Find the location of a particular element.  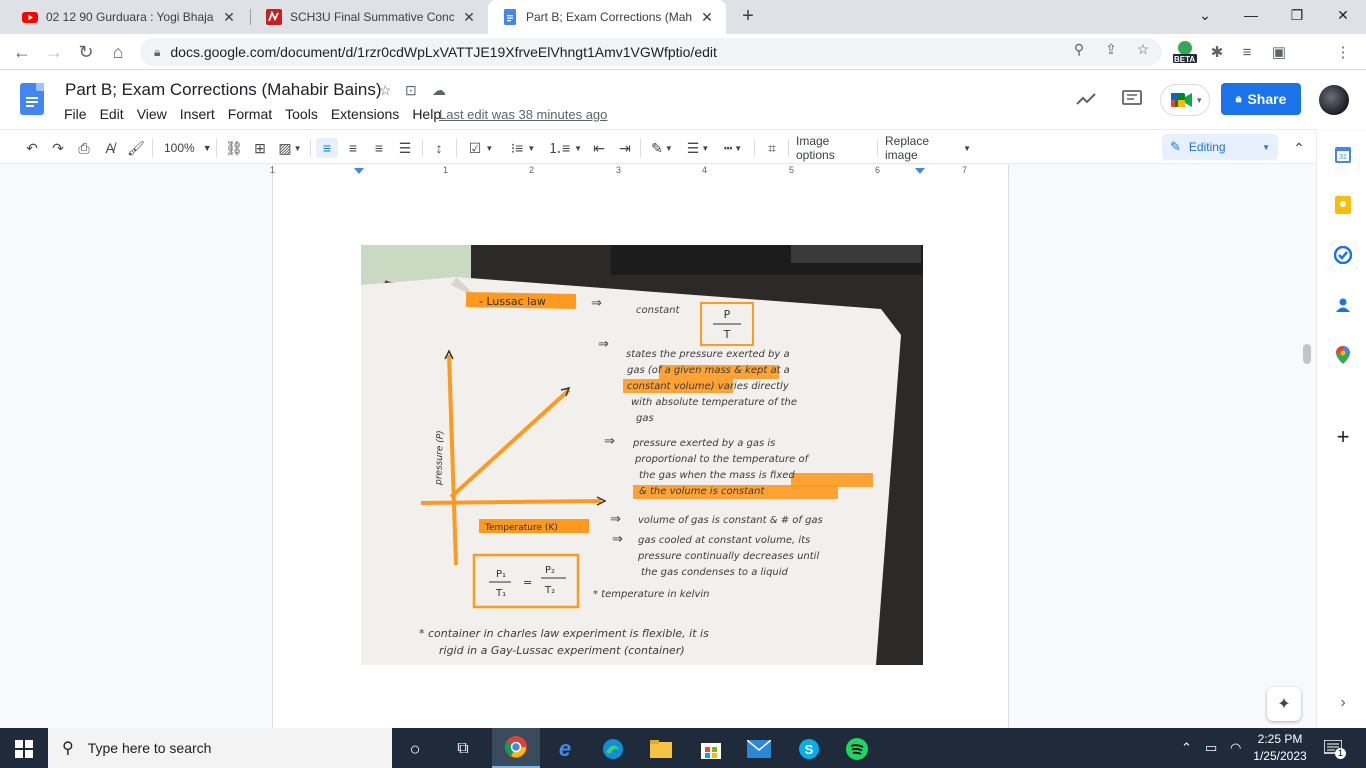

wifi-icon: ◠ is located at coordinates (1235, 748).